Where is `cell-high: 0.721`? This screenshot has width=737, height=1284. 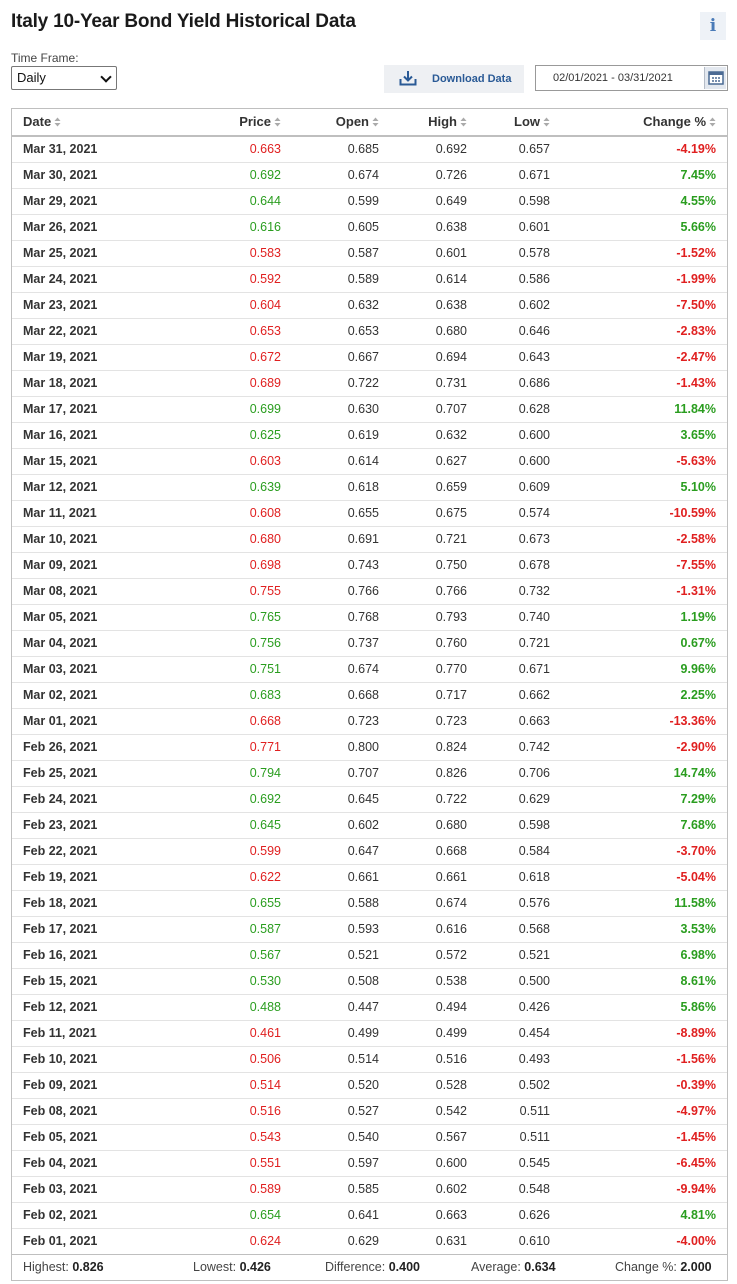 cell-high: 0.721 is located at coordinates (434, 539).